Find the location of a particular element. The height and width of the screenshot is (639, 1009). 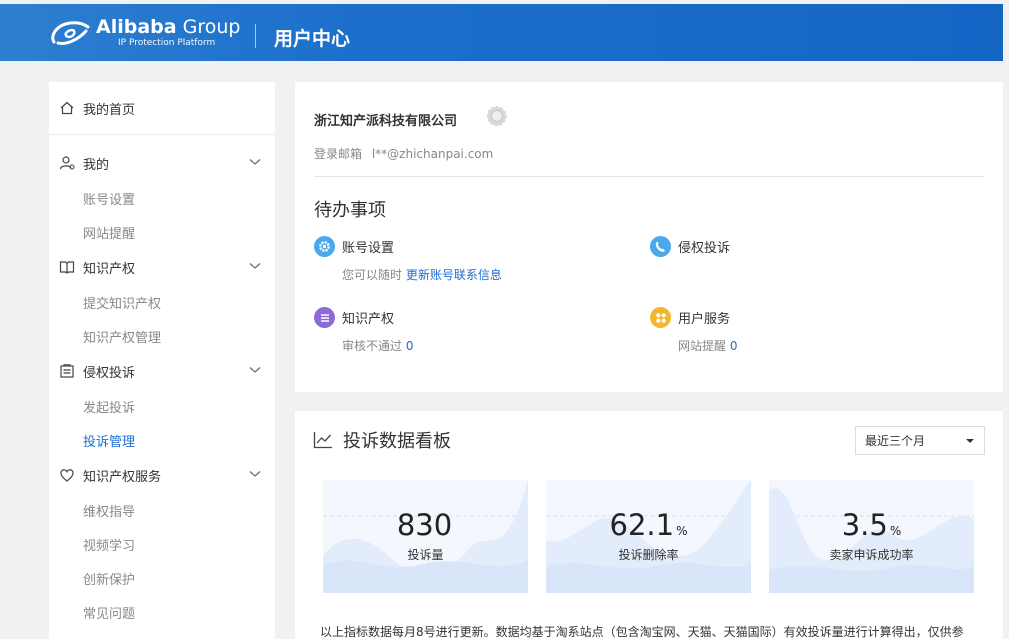

brand-name: Alibaba is located at coordinates (136, 27).